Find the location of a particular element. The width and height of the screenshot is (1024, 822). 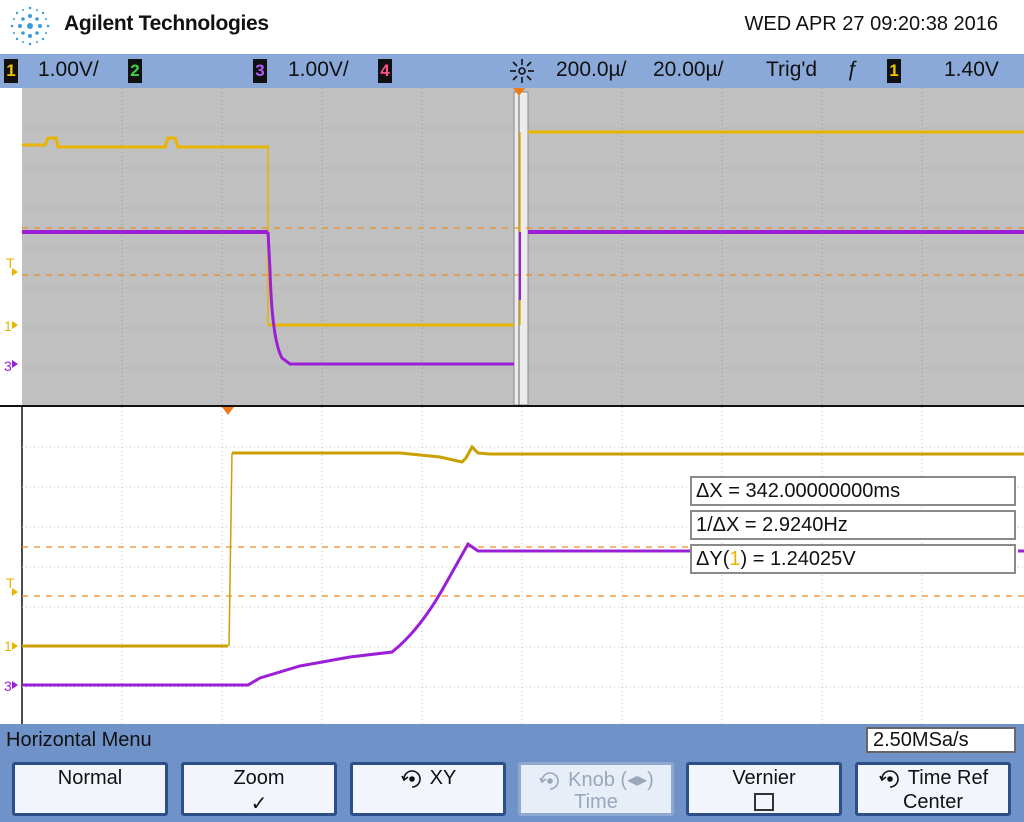

trigger-level: 1.40V is located at coordinates (971, 69).